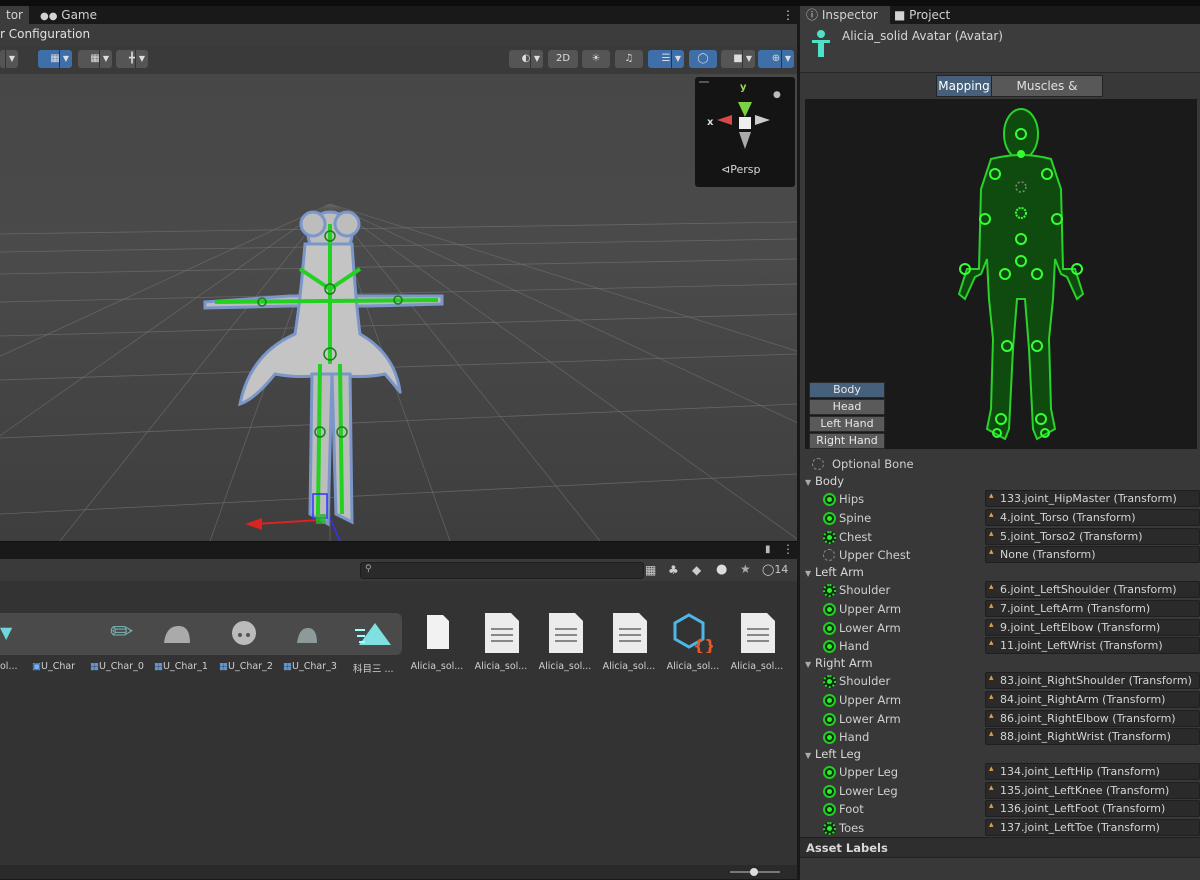 The height and width of the screenshot is (880, 1200). What do you see at coordinates (1092, 680) in the screenshot?
I see `bone-transform-field: ▴ 83.joint_RightShoulder (Transform)` at bounding box center [1092, 680].